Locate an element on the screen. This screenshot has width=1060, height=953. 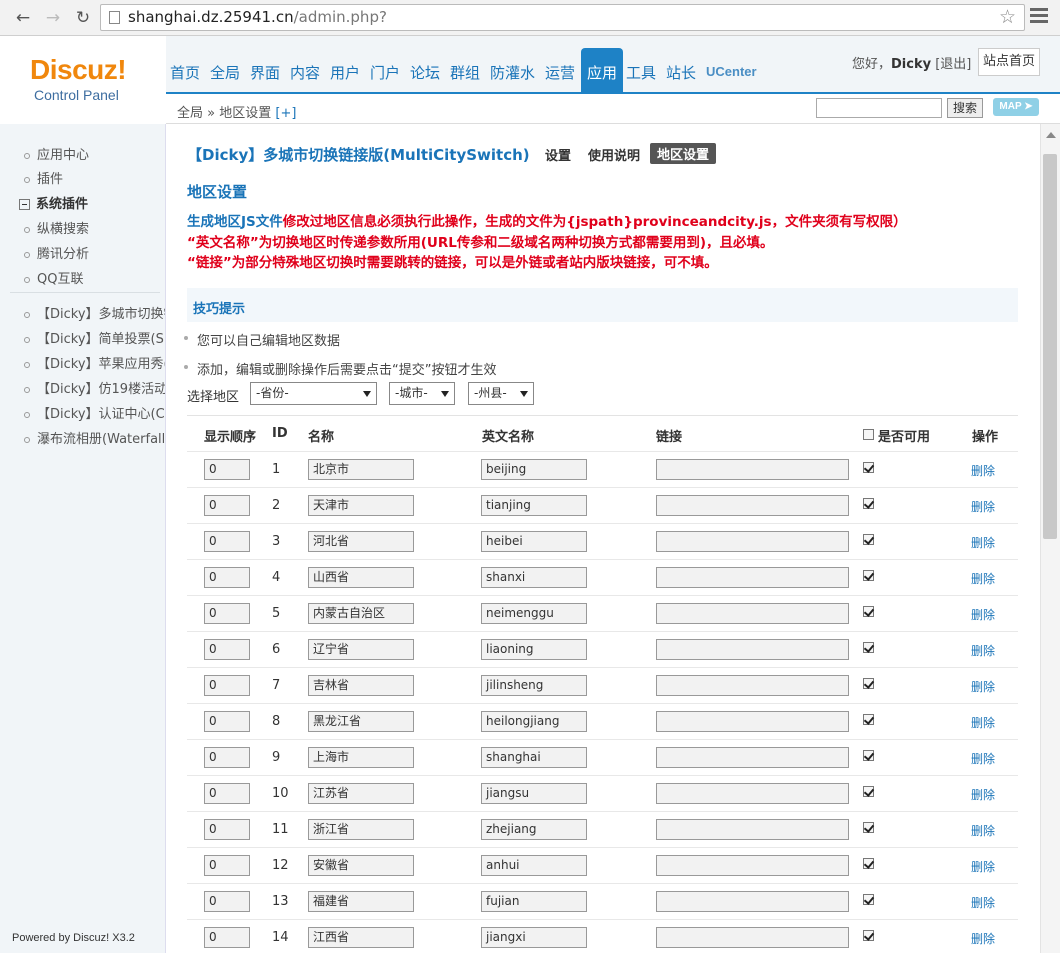
logout-link: [退出] is located at coordinates (953, 64).